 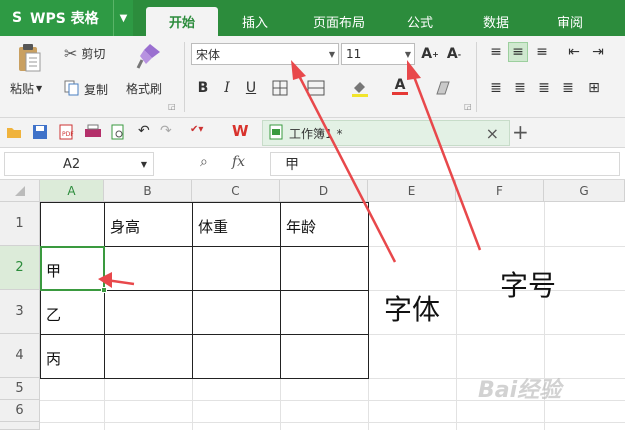 I want to click on name-box-value: A2, so click(x=72, y=164).